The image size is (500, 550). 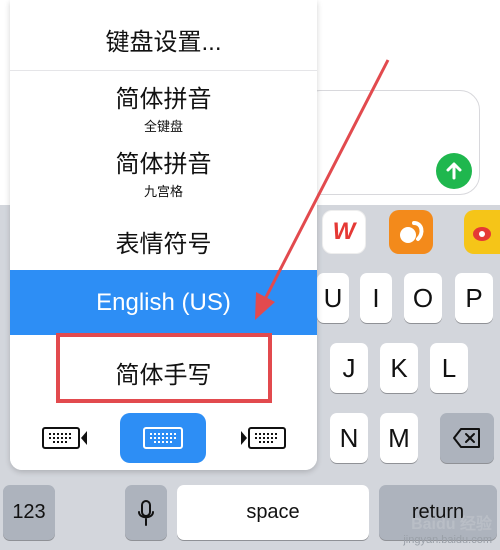 I want to click on annotation-arrow, so click(x=322, y=189).